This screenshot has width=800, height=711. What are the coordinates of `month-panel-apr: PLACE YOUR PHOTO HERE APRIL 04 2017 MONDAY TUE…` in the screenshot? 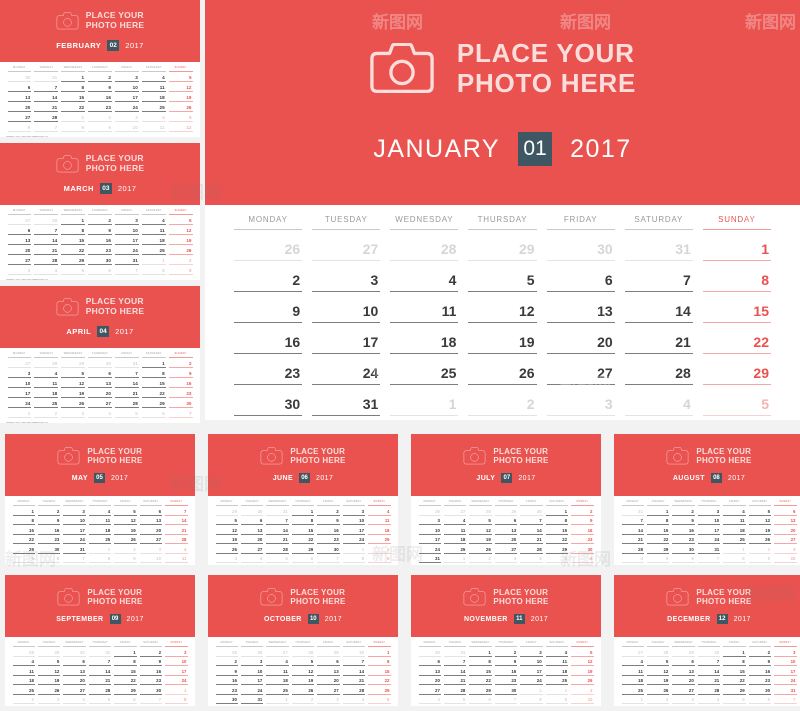 It's located at (100, 354).